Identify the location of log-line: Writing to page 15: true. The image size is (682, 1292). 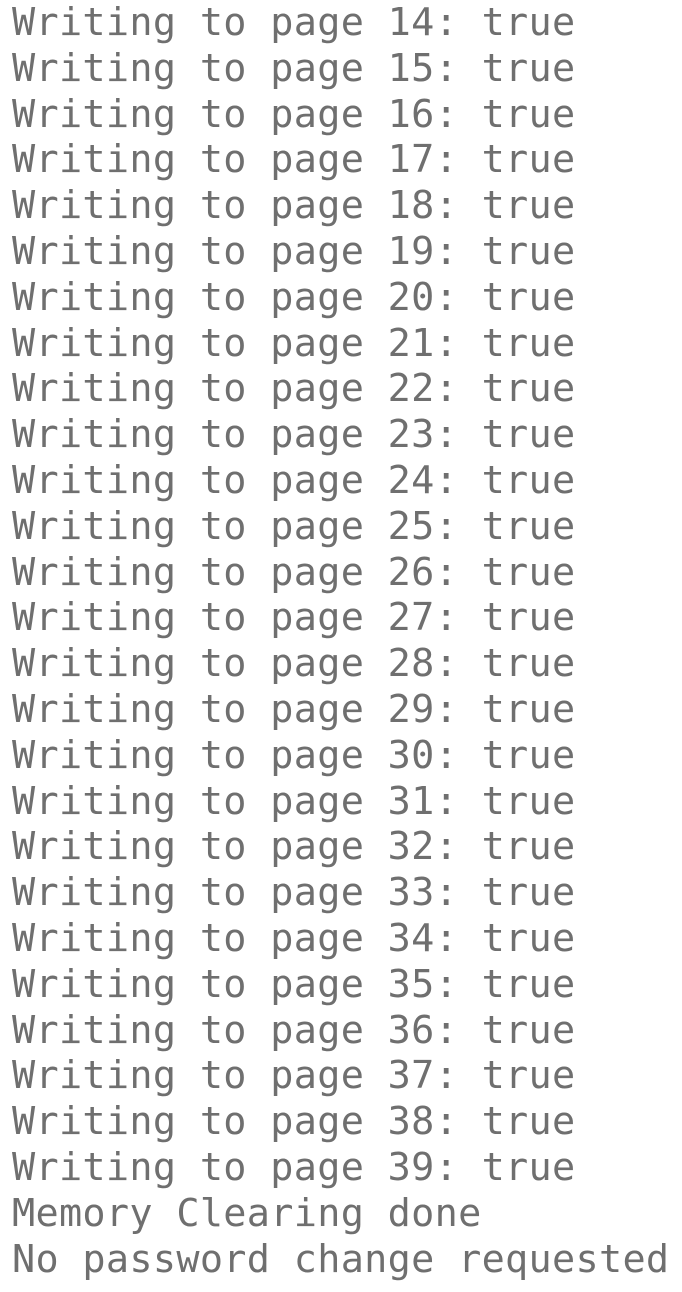
(294, 68).